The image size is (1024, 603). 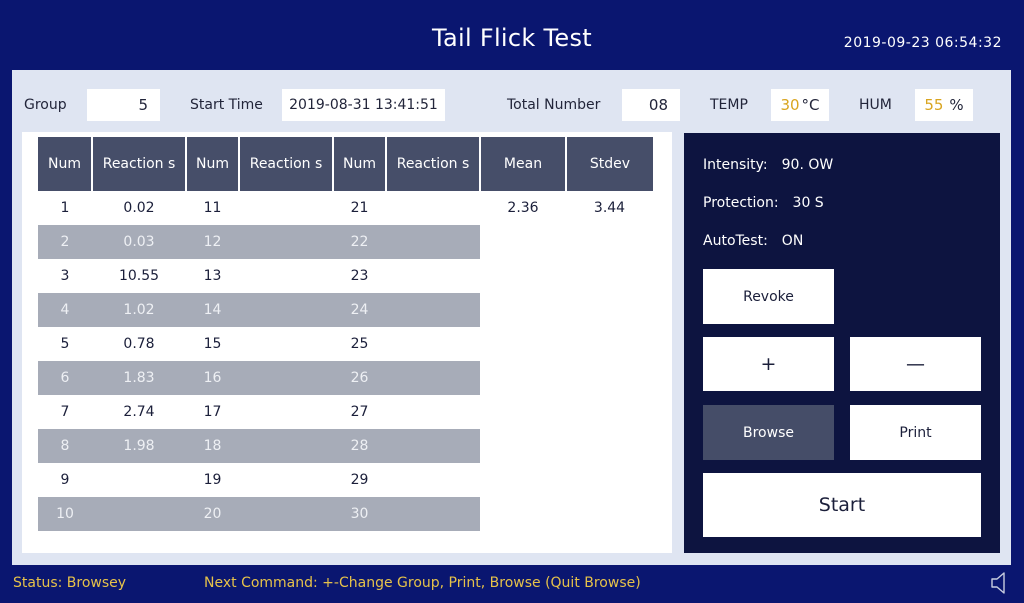 What do you see at coordinates (65, 310) in the screenshot?
I see `cell-num-1: 4` at bounding box center [65, 310].